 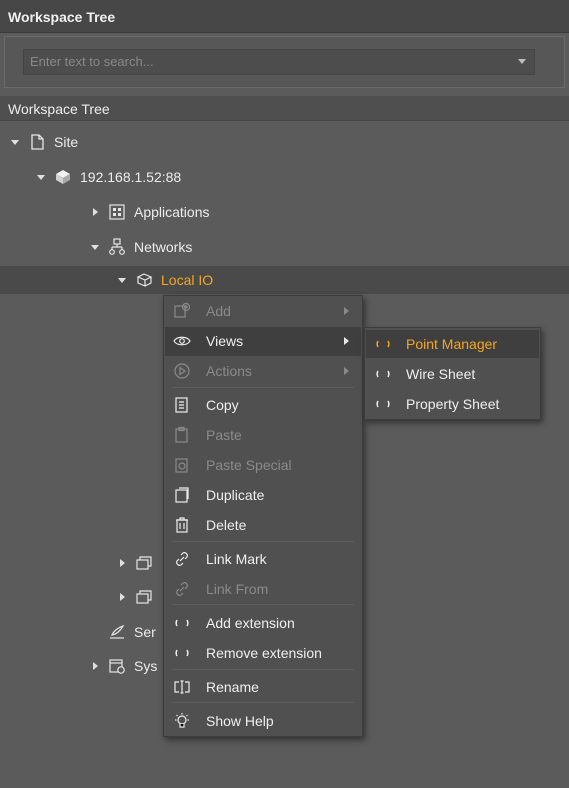 What do you see at coordinates (263, 341) in the screenshot?
I see `menu-item-views: Views` at bounding box center [263, 341].